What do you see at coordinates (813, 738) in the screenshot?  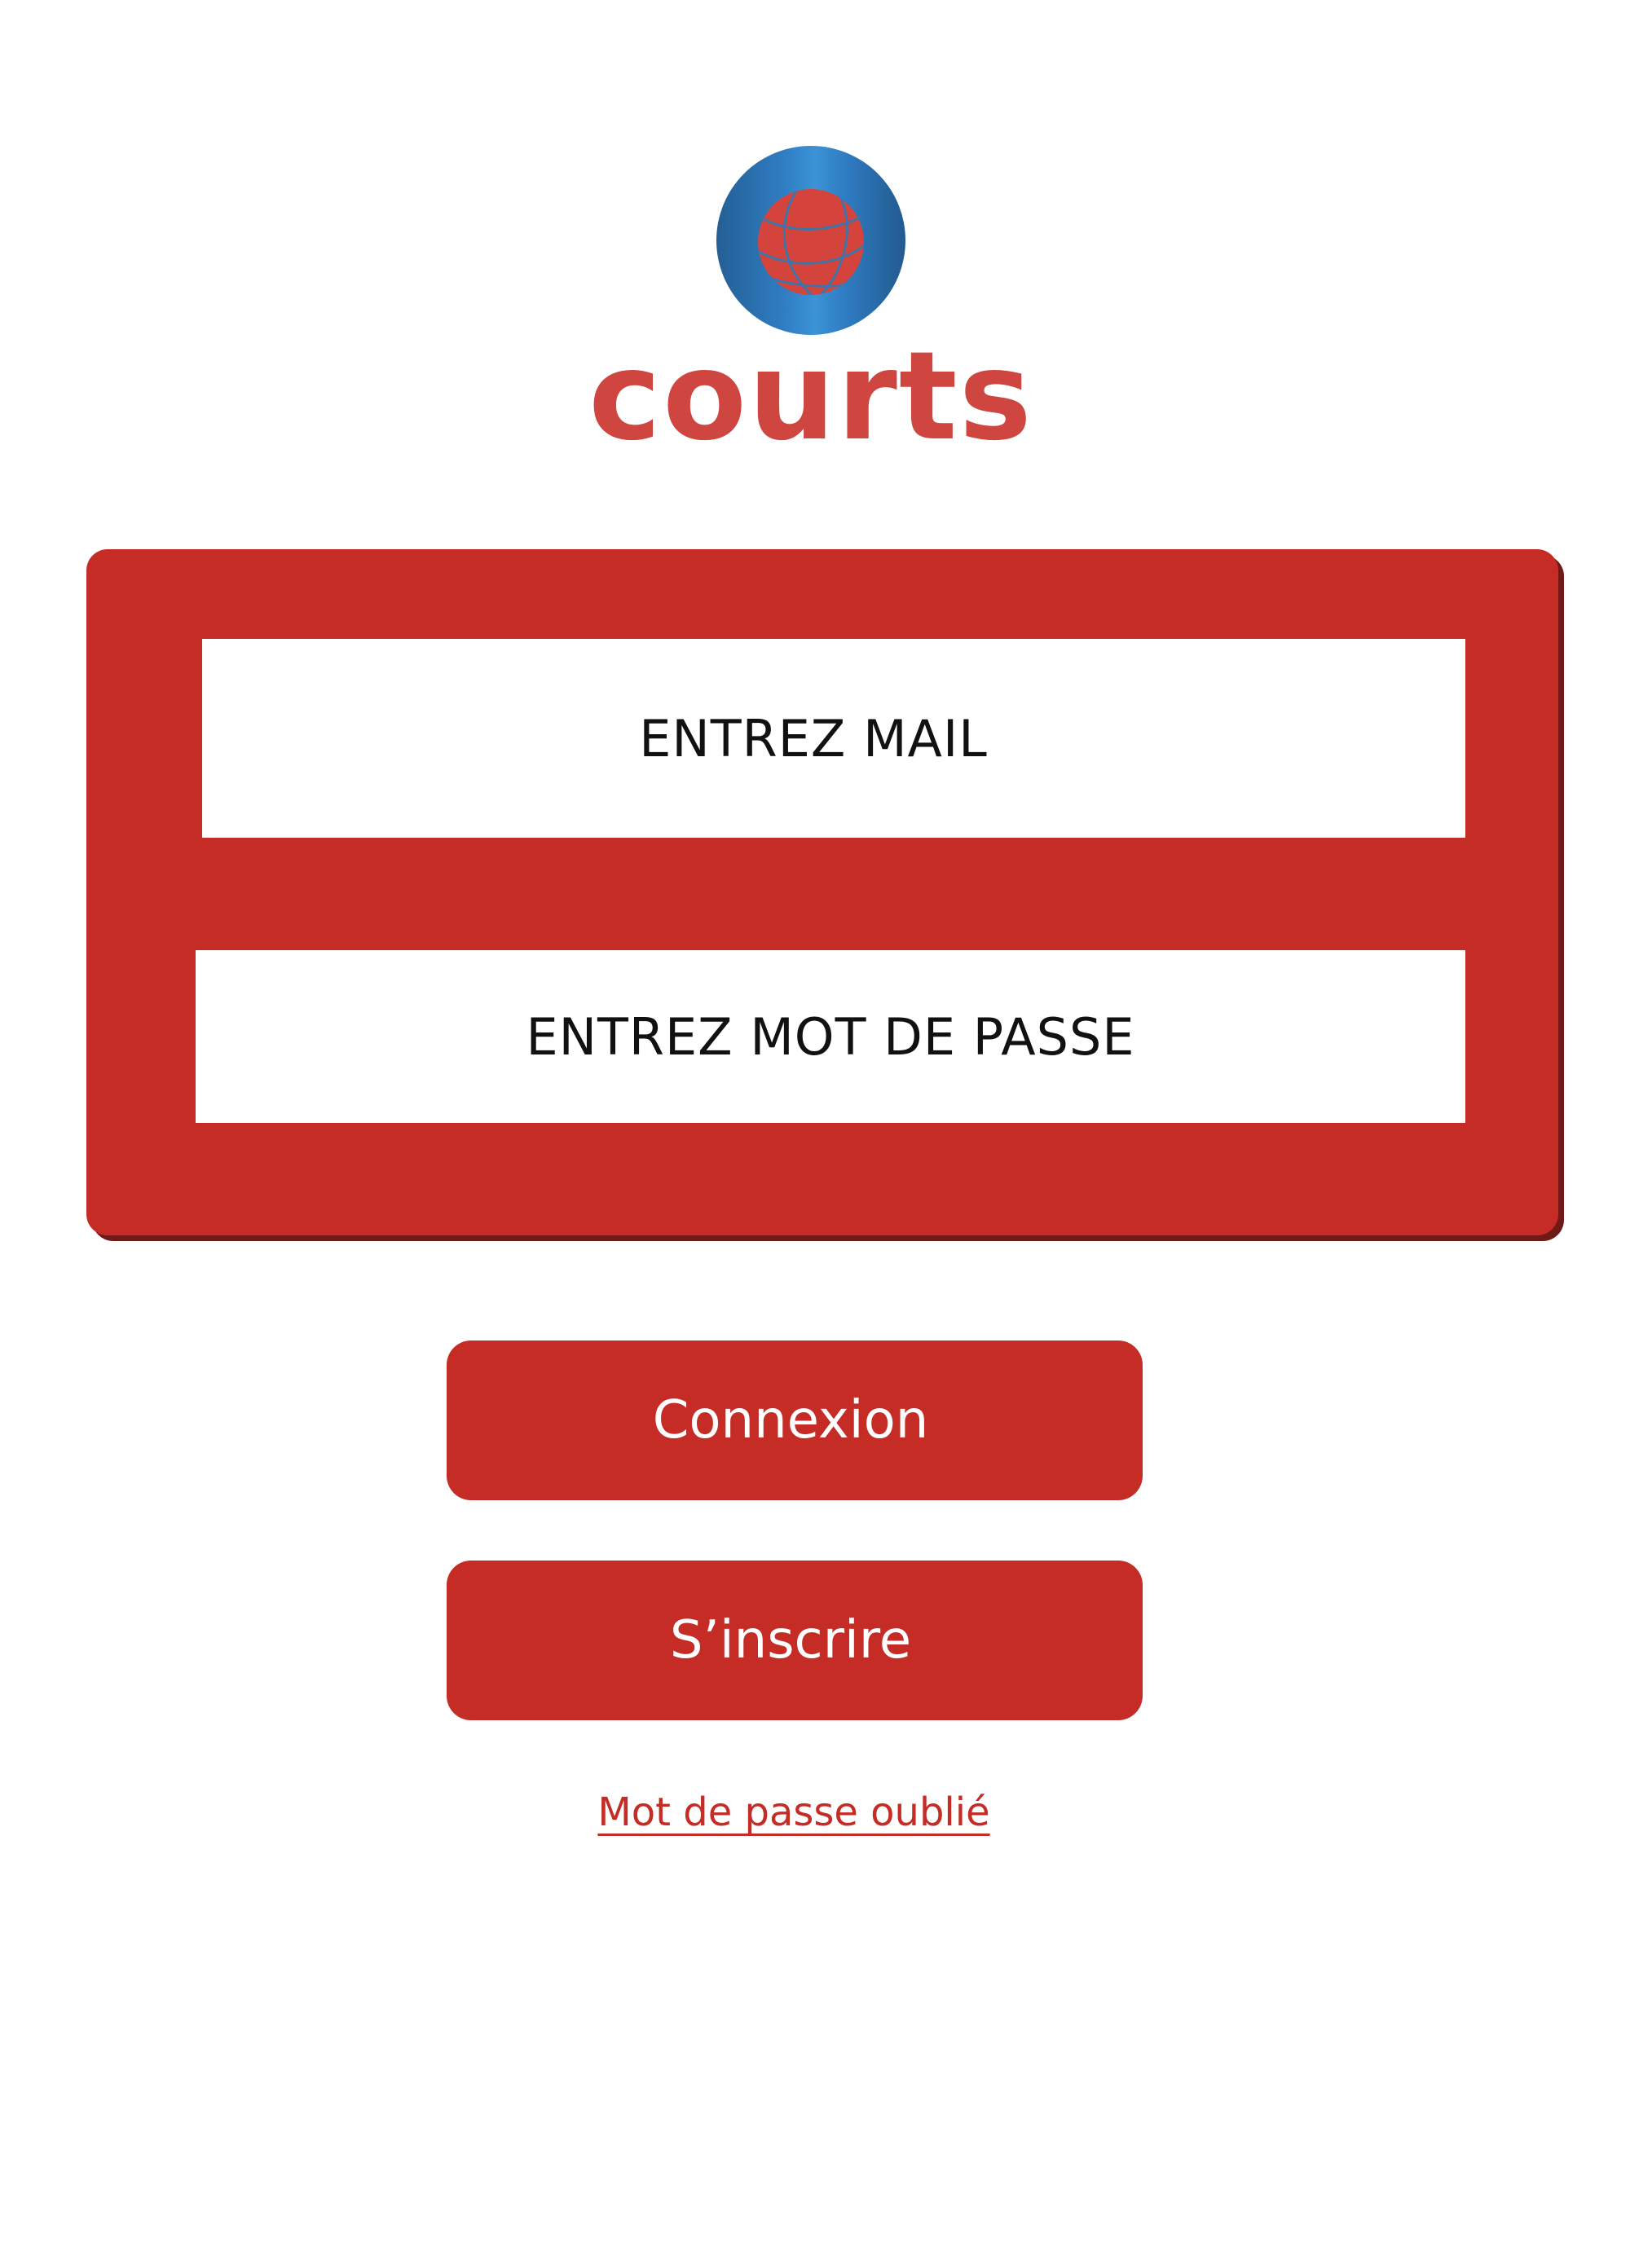 I see `email-placeholder: ENTREZ MAIL` at bounding box center [813, 738].